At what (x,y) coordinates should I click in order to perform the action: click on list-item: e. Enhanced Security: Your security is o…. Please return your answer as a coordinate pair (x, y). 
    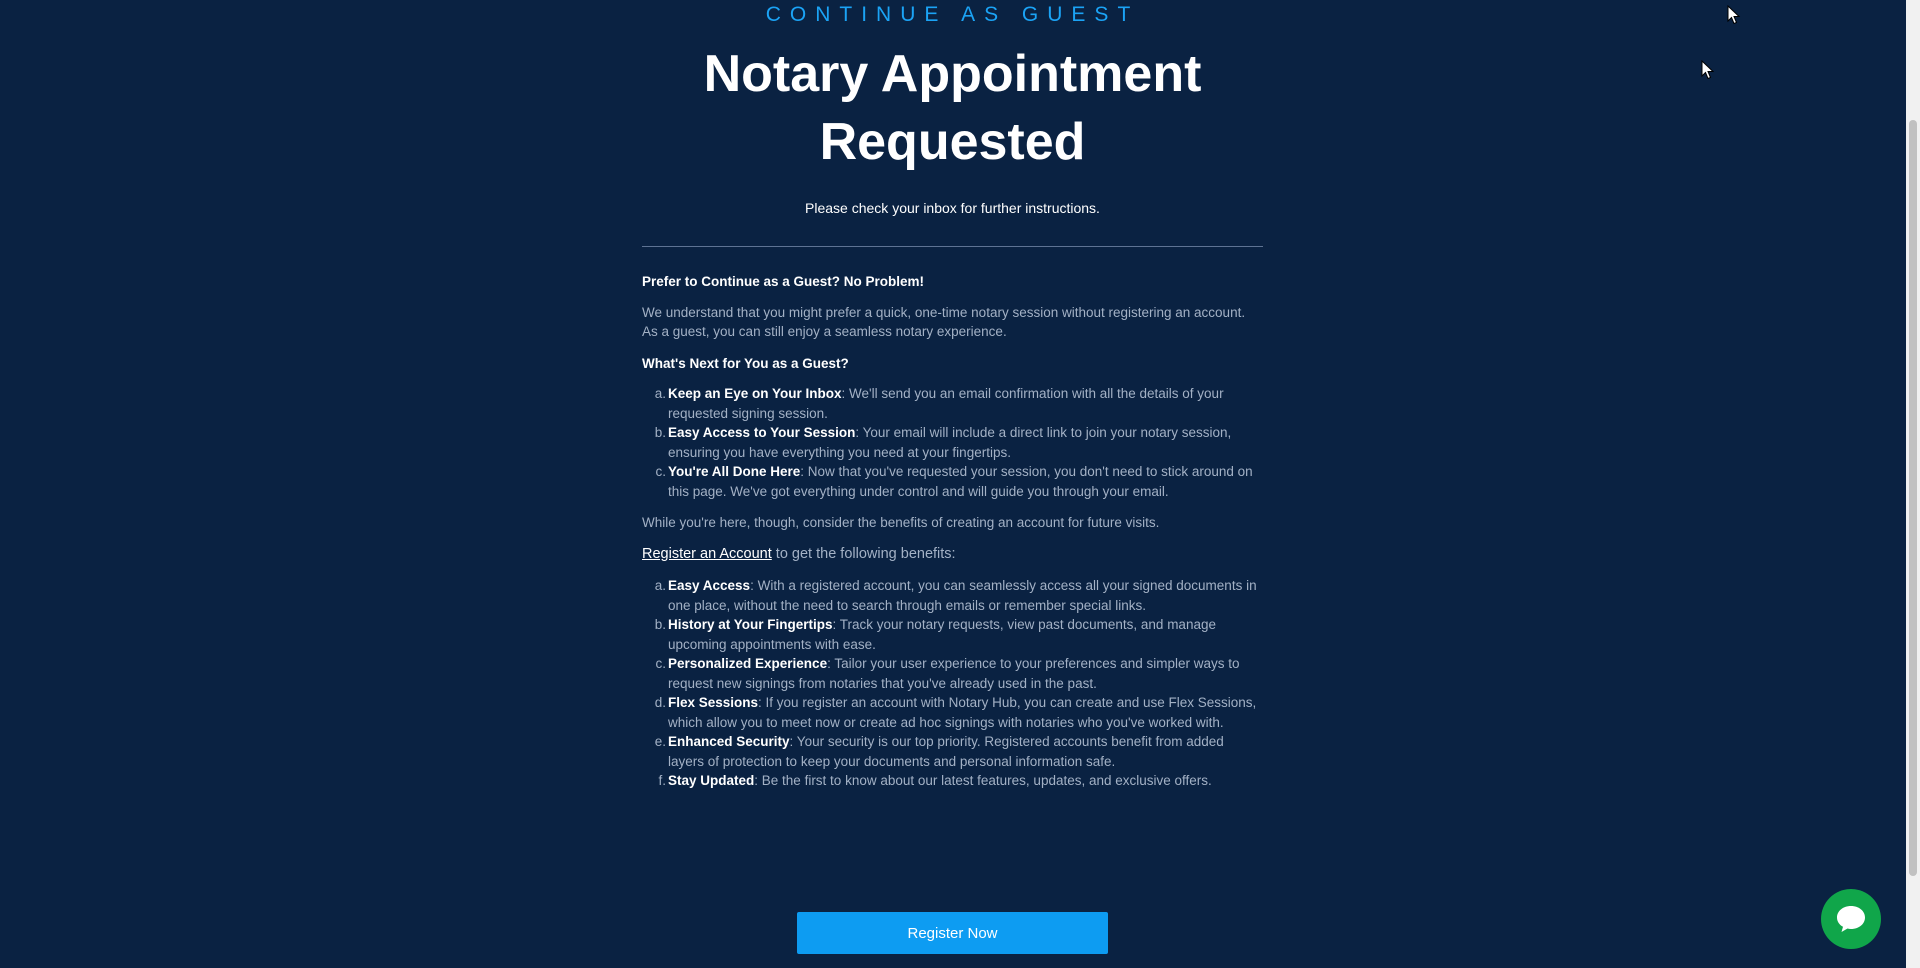
    Looking at the image, I should click on (959, 751).